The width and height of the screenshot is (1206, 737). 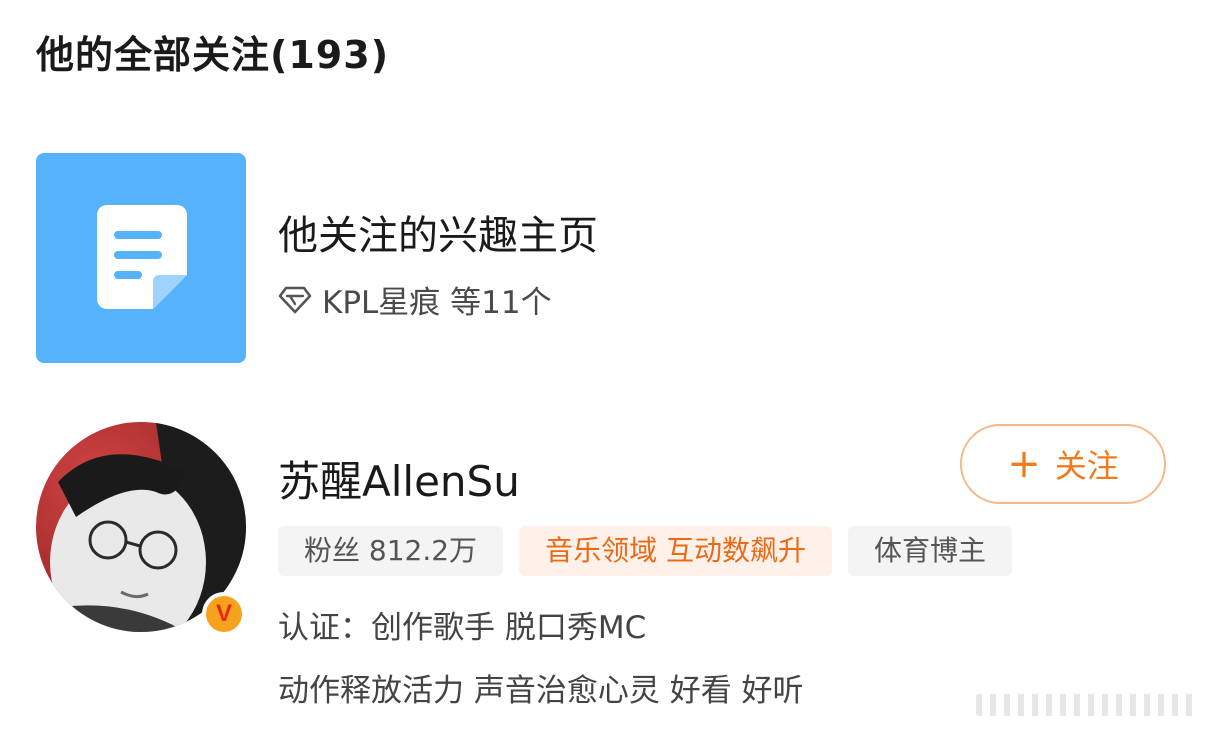 What do you see at coordinates (1024, 464) in the screenshot?
I see `plus-icon: +` at bounding box center [1024, 464].